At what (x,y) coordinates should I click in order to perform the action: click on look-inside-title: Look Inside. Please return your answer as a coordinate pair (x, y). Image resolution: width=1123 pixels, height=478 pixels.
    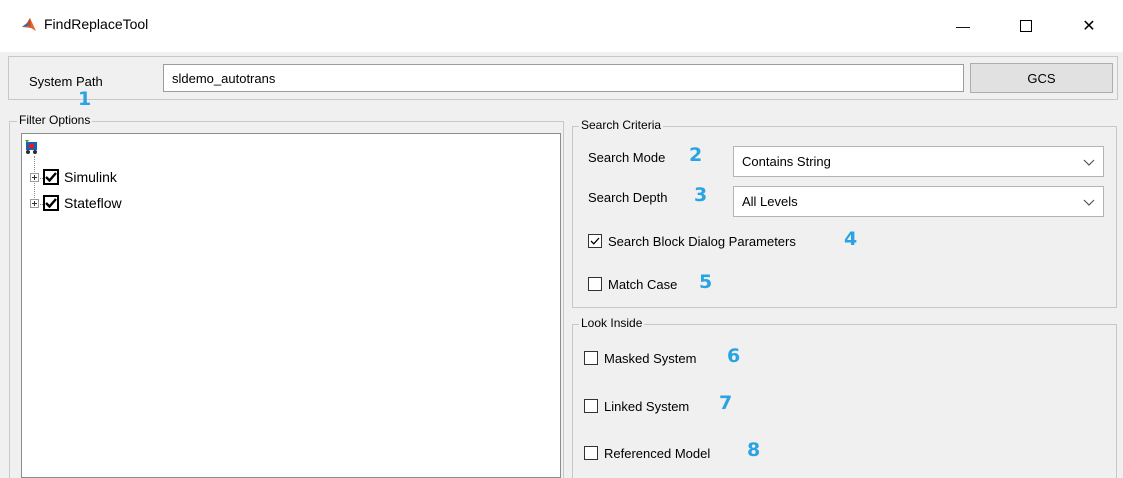
    Looking at the image, I should click on (612, 323).